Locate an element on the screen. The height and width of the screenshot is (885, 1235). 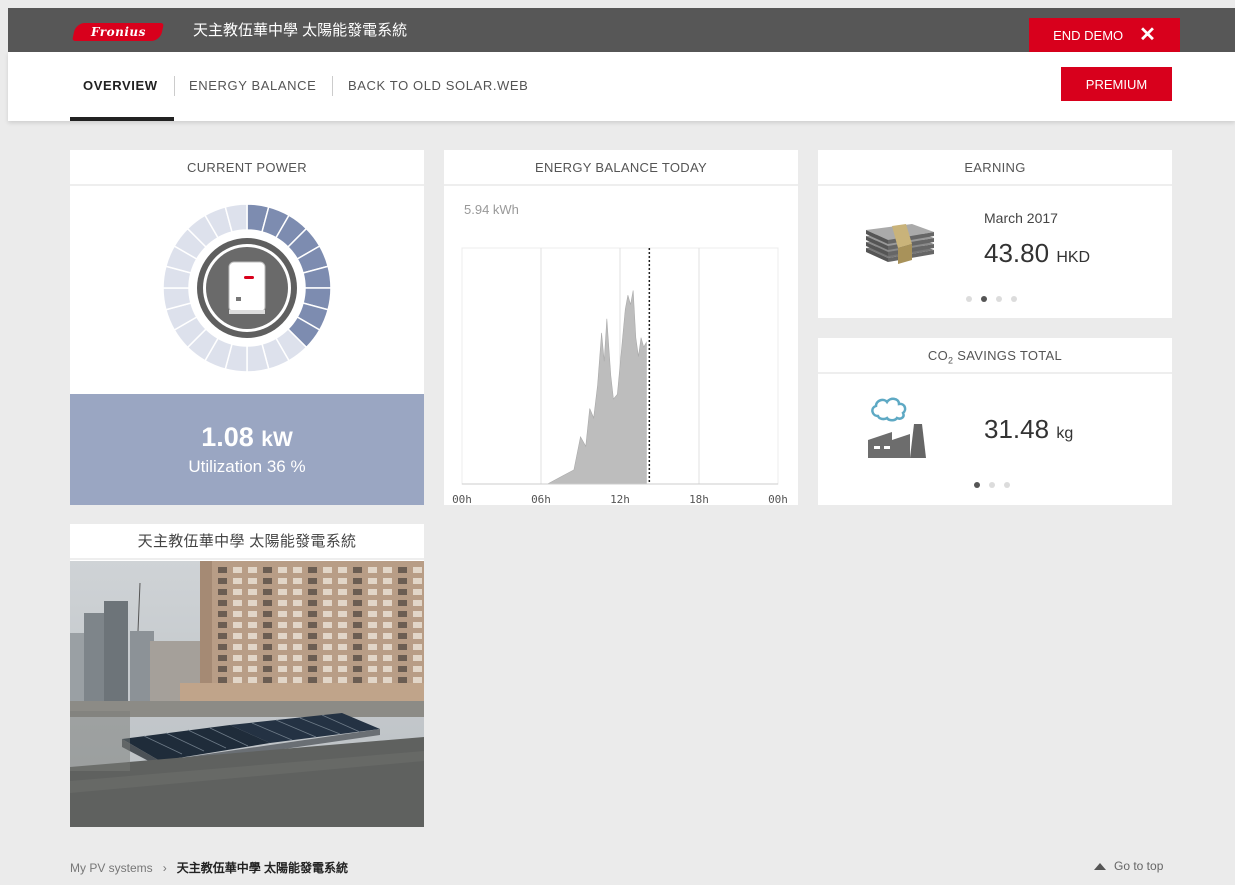
co2-title: CO2 SAVINGS TOTAL is located at coordinates (995, 356).